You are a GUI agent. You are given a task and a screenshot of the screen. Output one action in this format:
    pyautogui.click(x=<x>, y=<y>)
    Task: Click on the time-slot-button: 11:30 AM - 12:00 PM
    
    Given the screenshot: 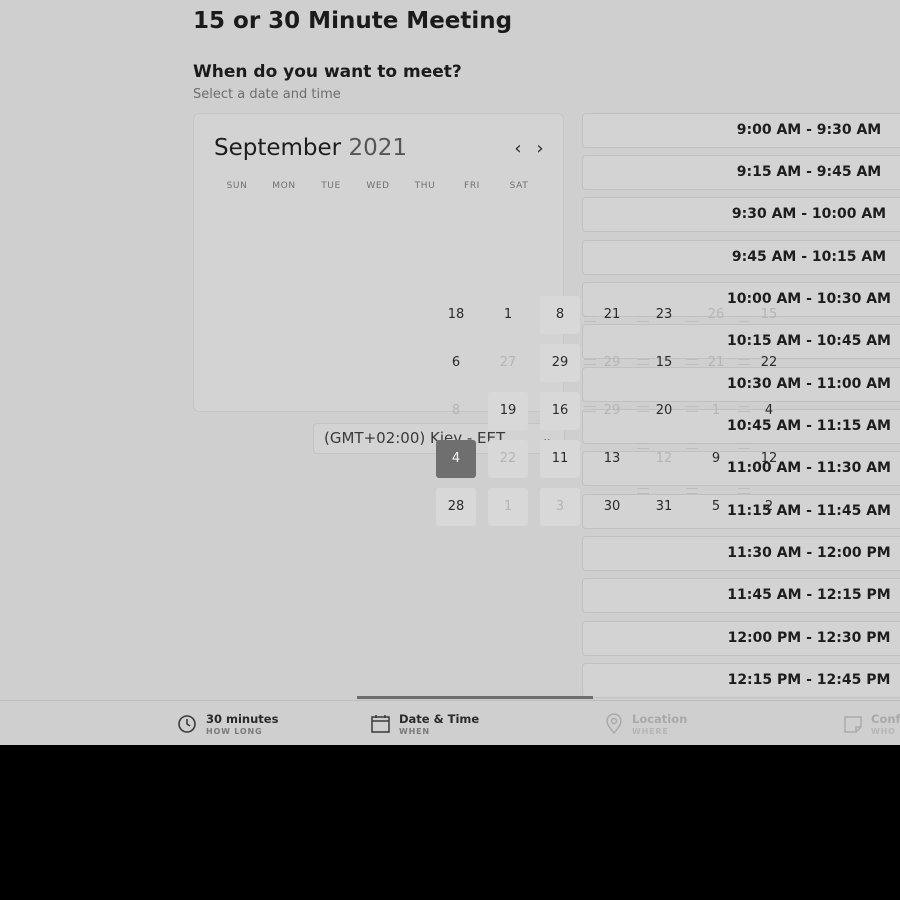 What is the action you would take?
    pyautogui.click(x=741, y=553)
    